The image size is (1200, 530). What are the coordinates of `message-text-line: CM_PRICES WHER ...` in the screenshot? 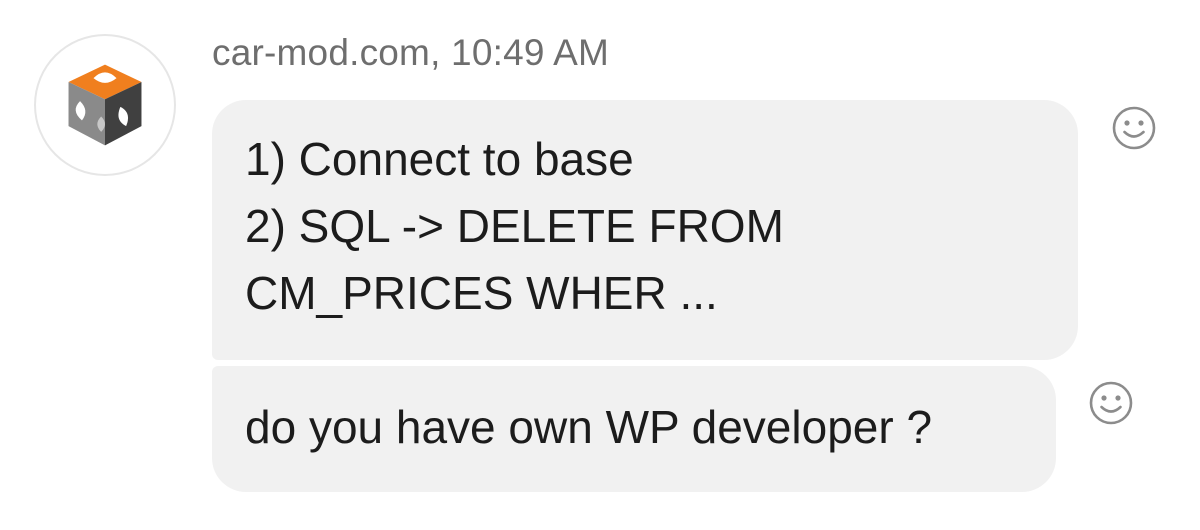 It's located at (481, 293).